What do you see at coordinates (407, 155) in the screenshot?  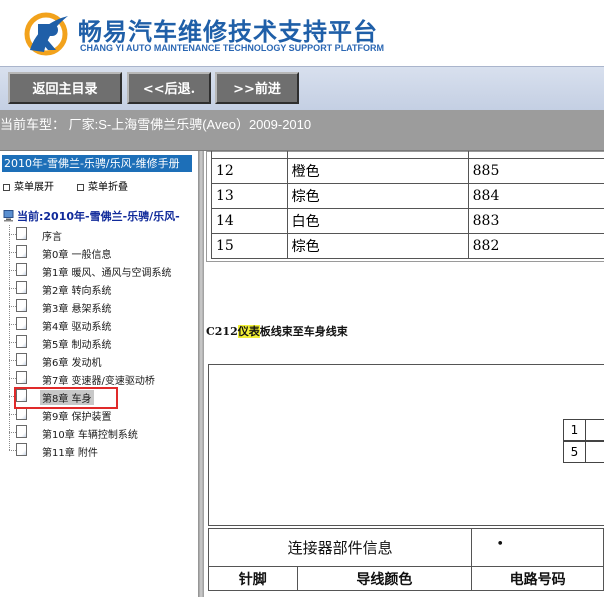 I see `table-row` at bounding box center [407, 155].